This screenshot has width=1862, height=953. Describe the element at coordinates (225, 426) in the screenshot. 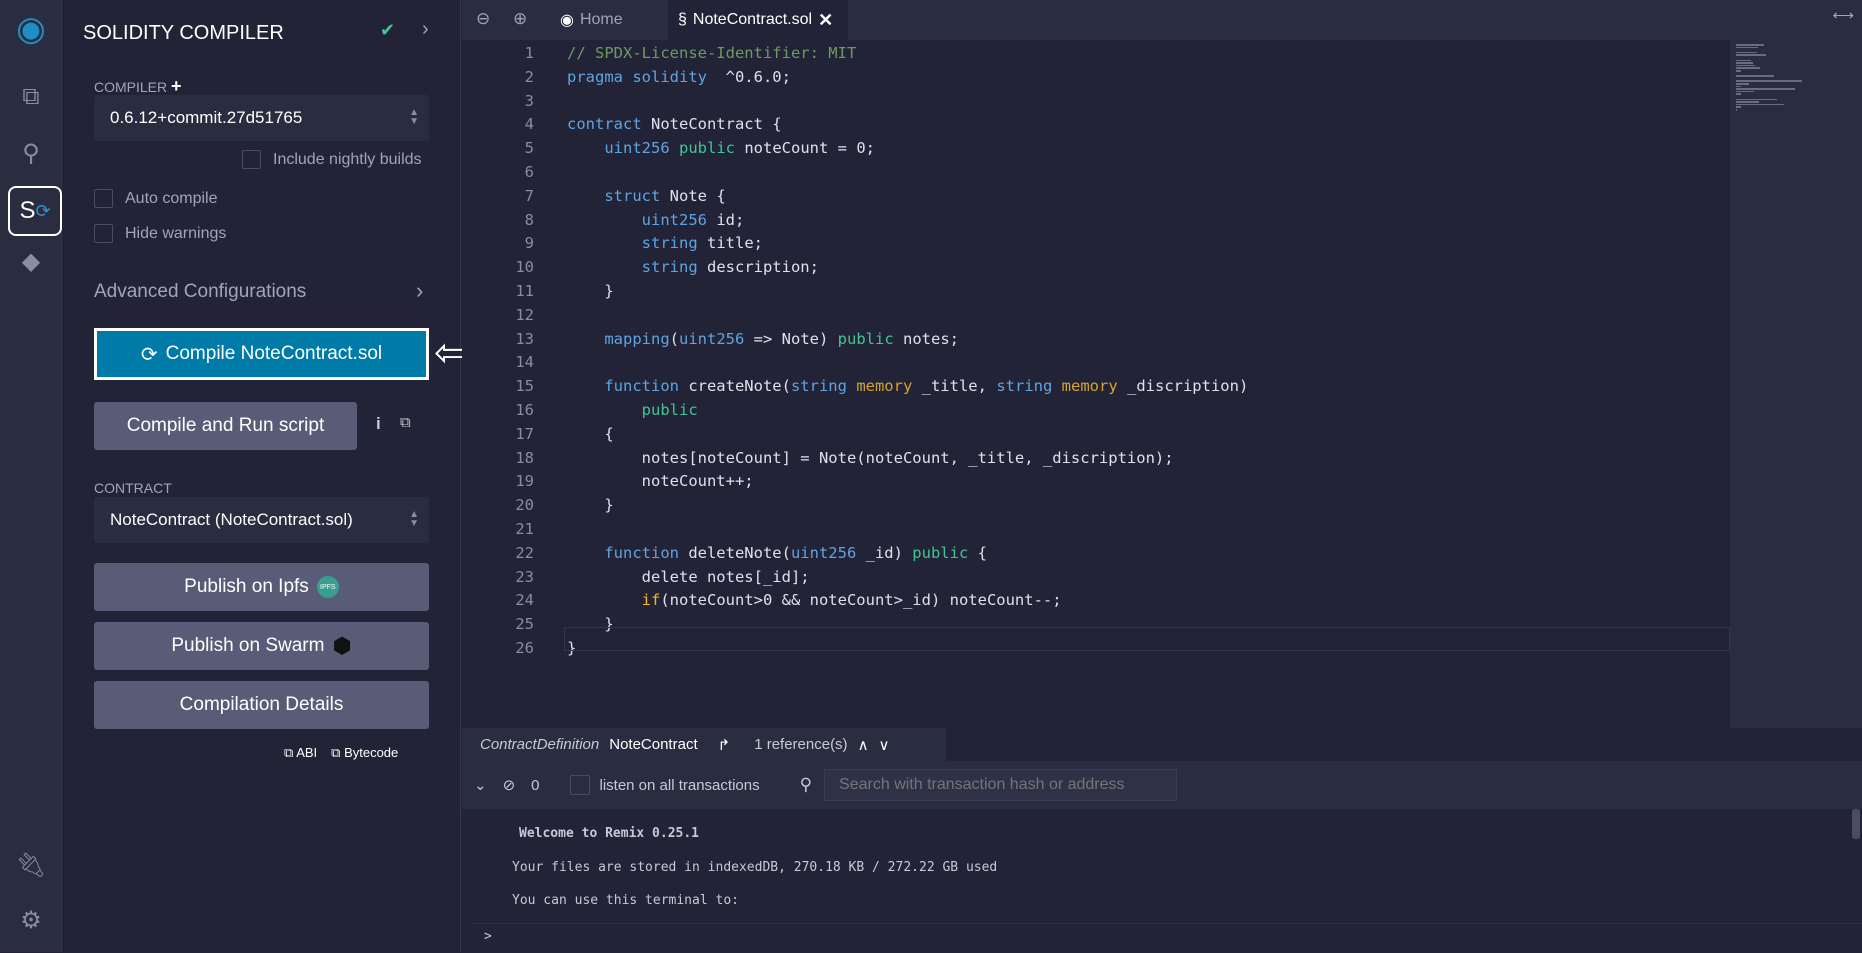

I see `compile-run-script-button: Compile and Run script` at that location.